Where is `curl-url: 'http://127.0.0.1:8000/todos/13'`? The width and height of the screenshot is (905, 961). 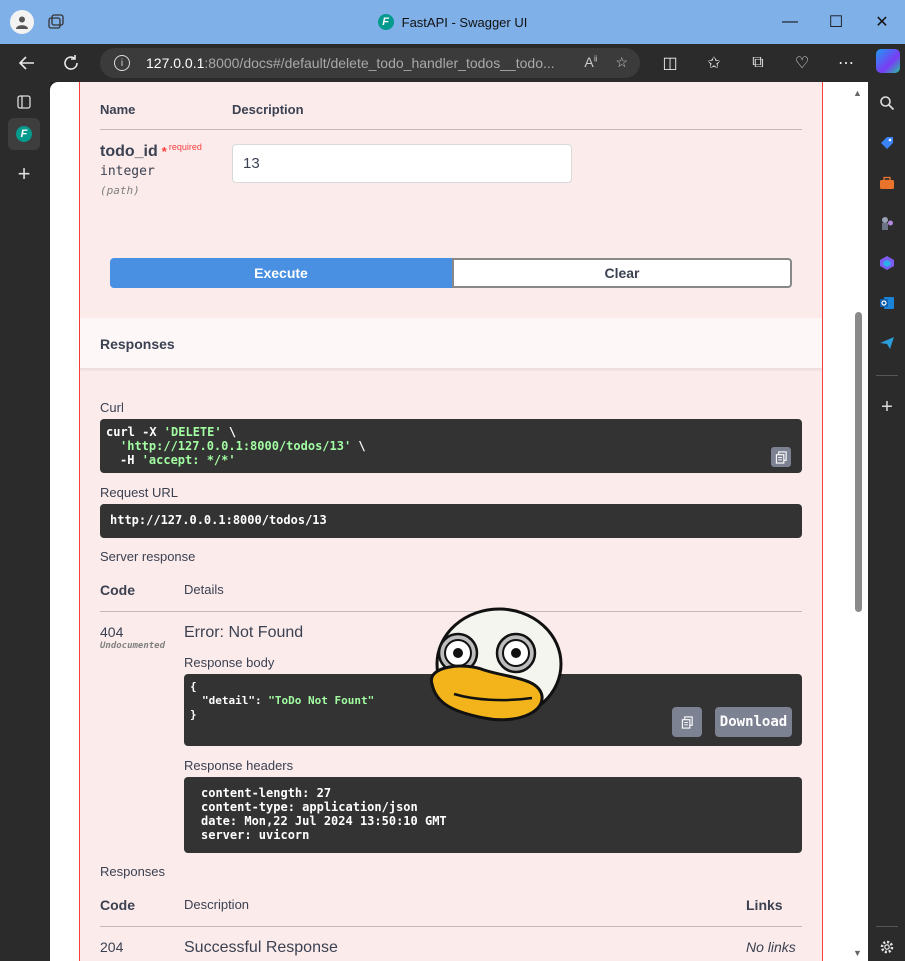 curl-url: 'http://127.0.0.1:8000/todos/13' is located at coordinates (236, 446).